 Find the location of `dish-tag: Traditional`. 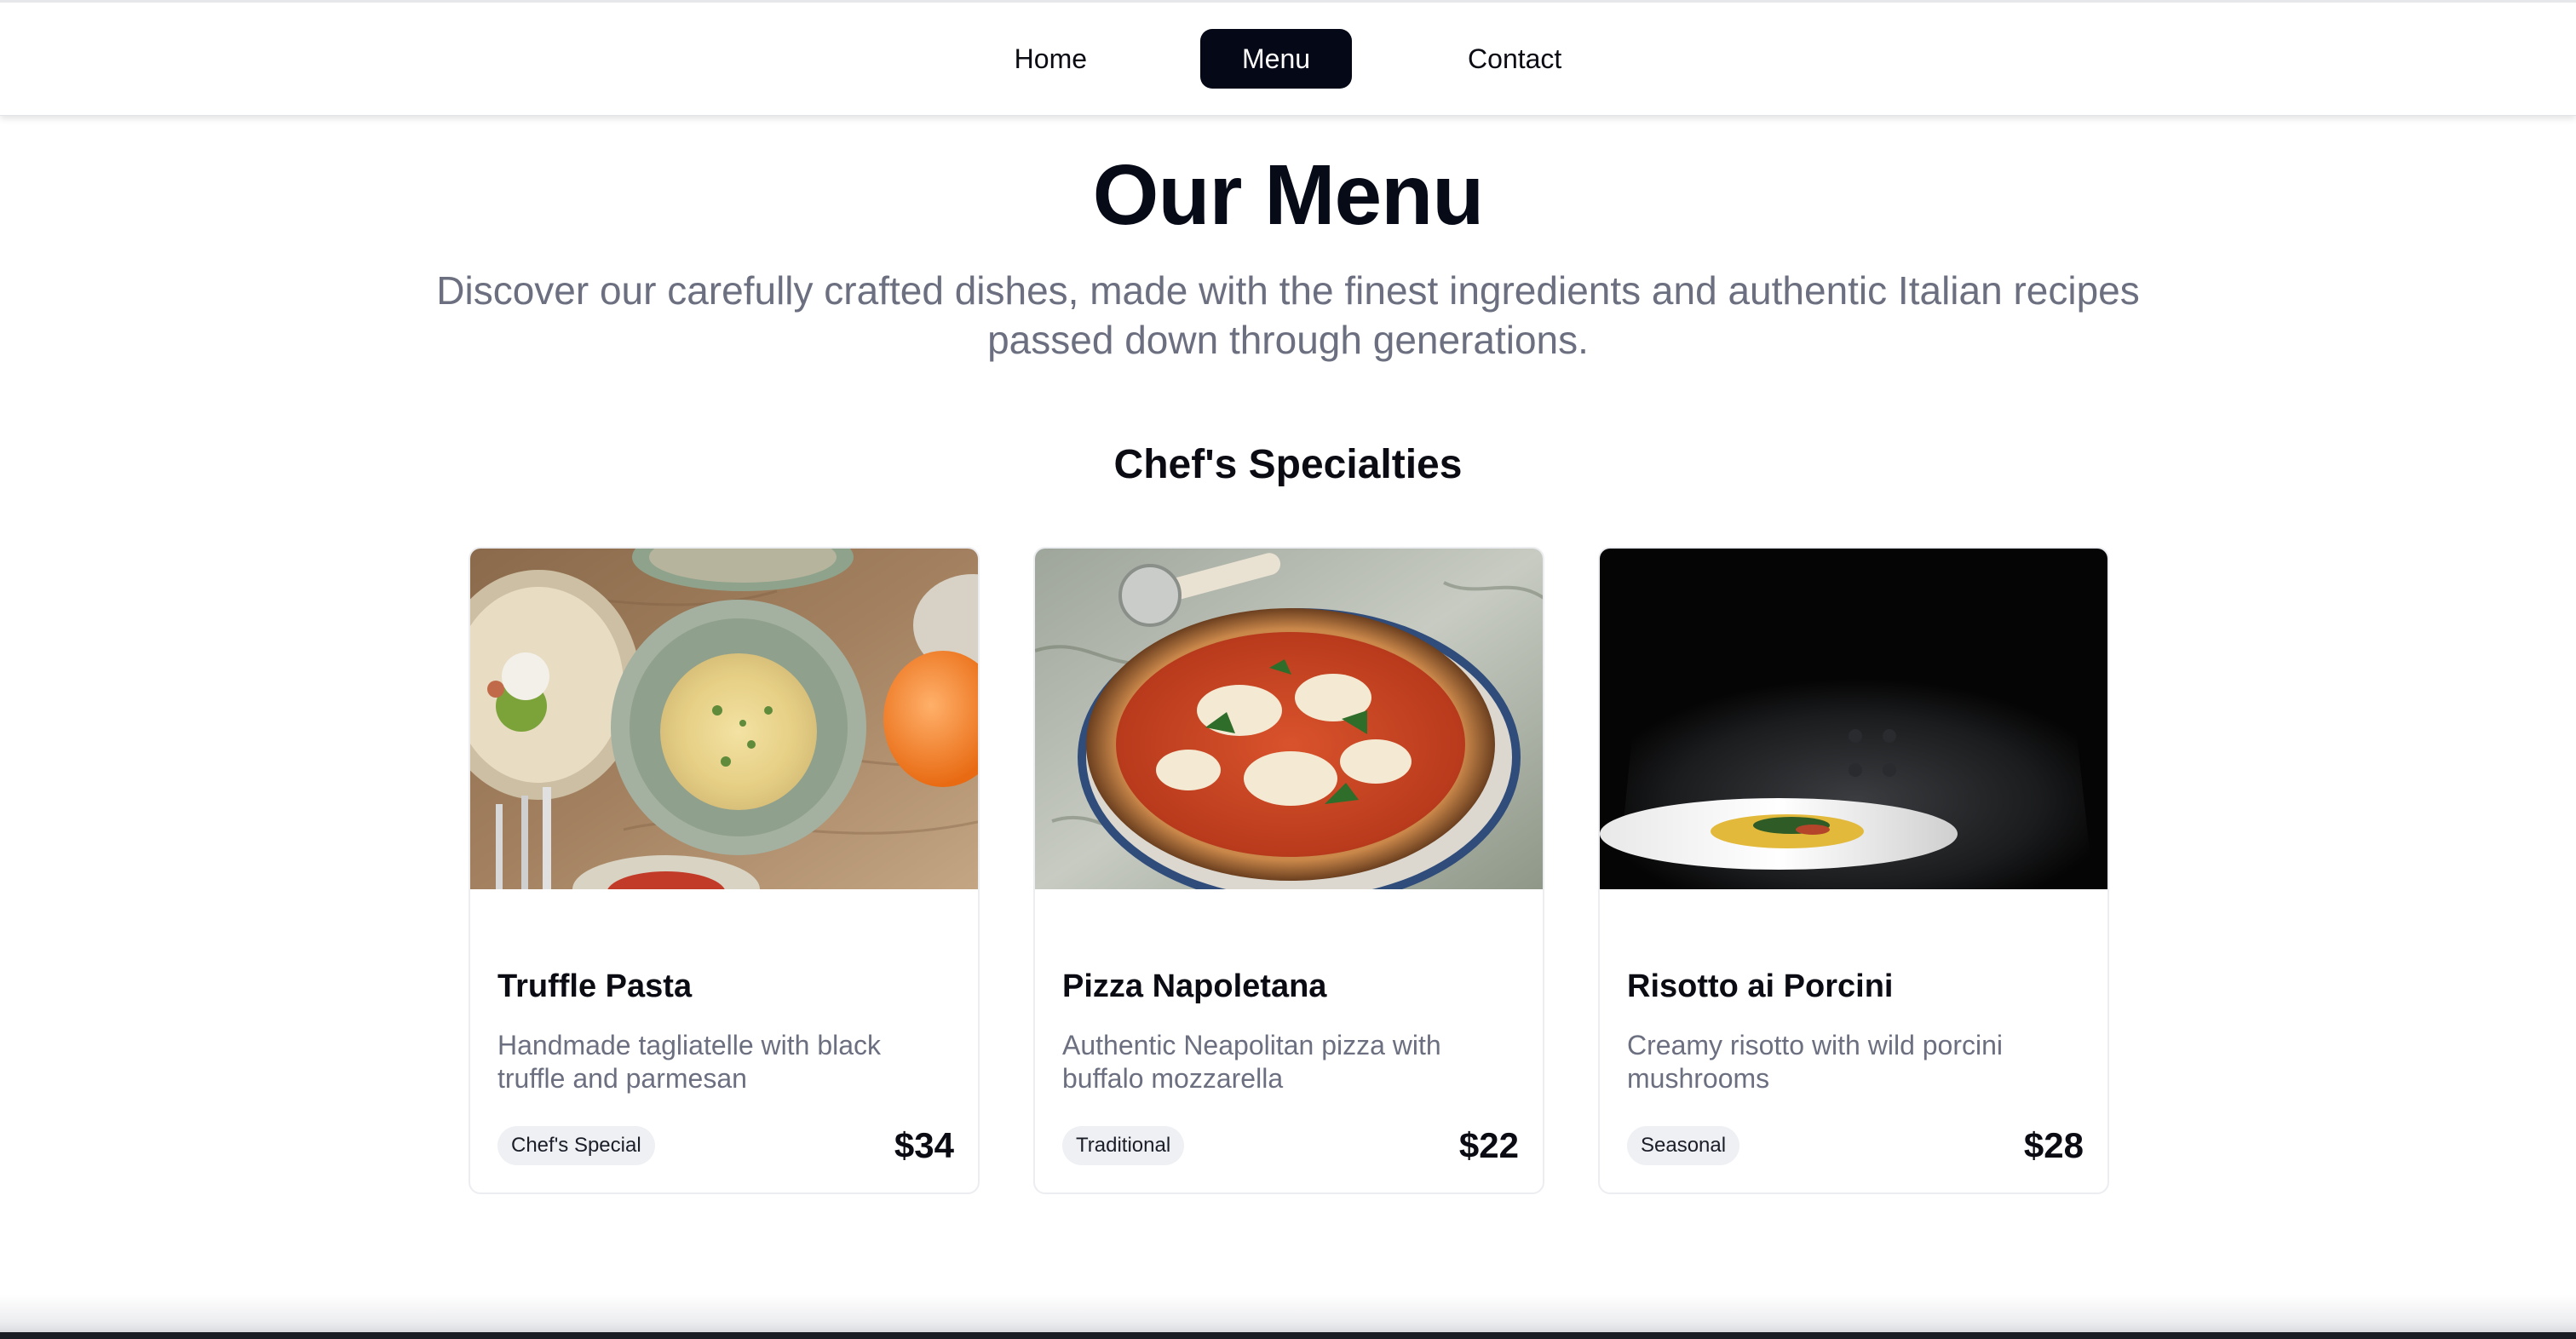

dish-tag: Traditional is located at coordinates (1124, 1145).